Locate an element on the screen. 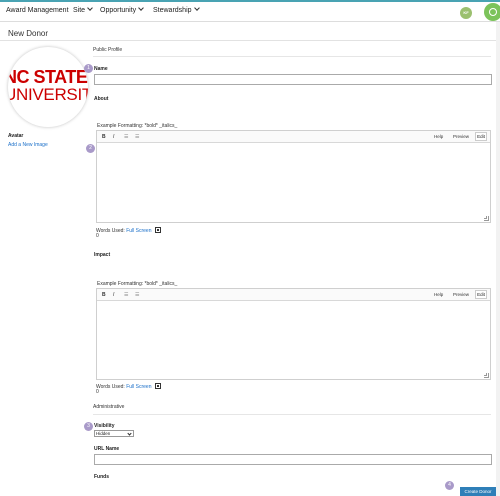 This screenshot has width=500, height=496. impact-formatting-hint: Example Formatting: *bold* _italics_ is located at coordinates (137, 284).